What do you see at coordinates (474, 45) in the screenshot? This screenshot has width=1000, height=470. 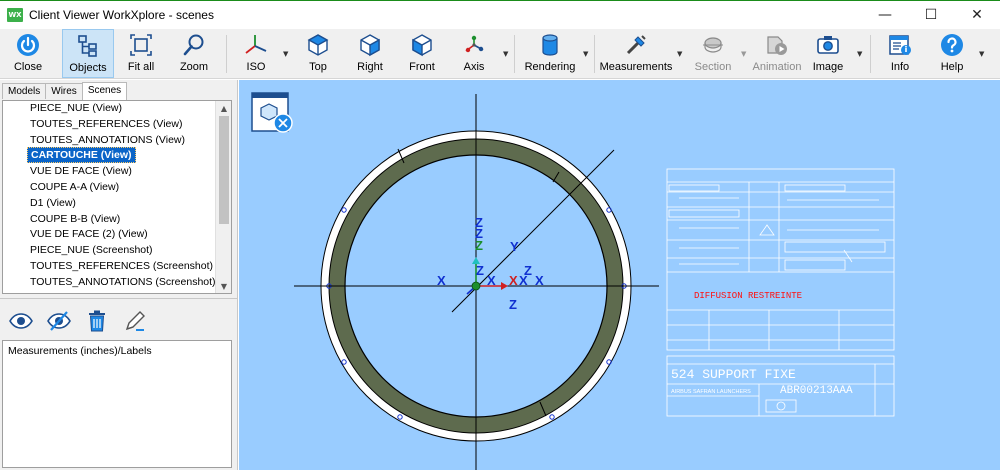 I see `axis-icon` at bounding box center [474, 45].